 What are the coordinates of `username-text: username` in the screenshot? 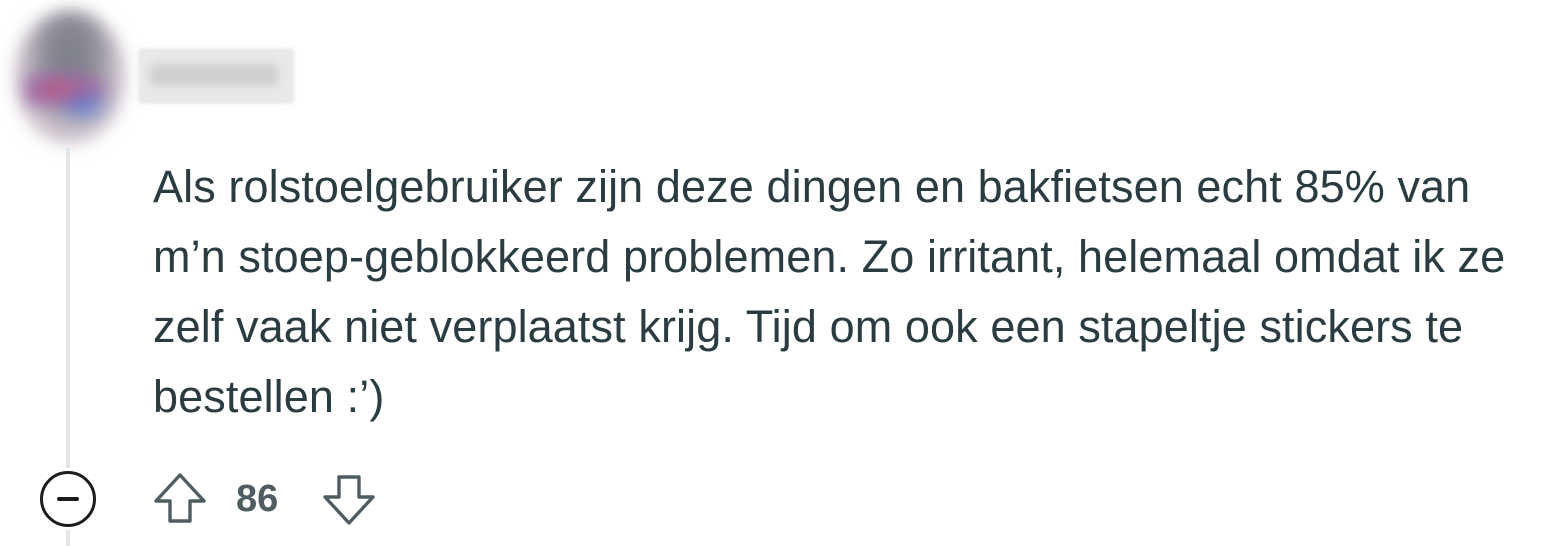 It's located at (214, 75).